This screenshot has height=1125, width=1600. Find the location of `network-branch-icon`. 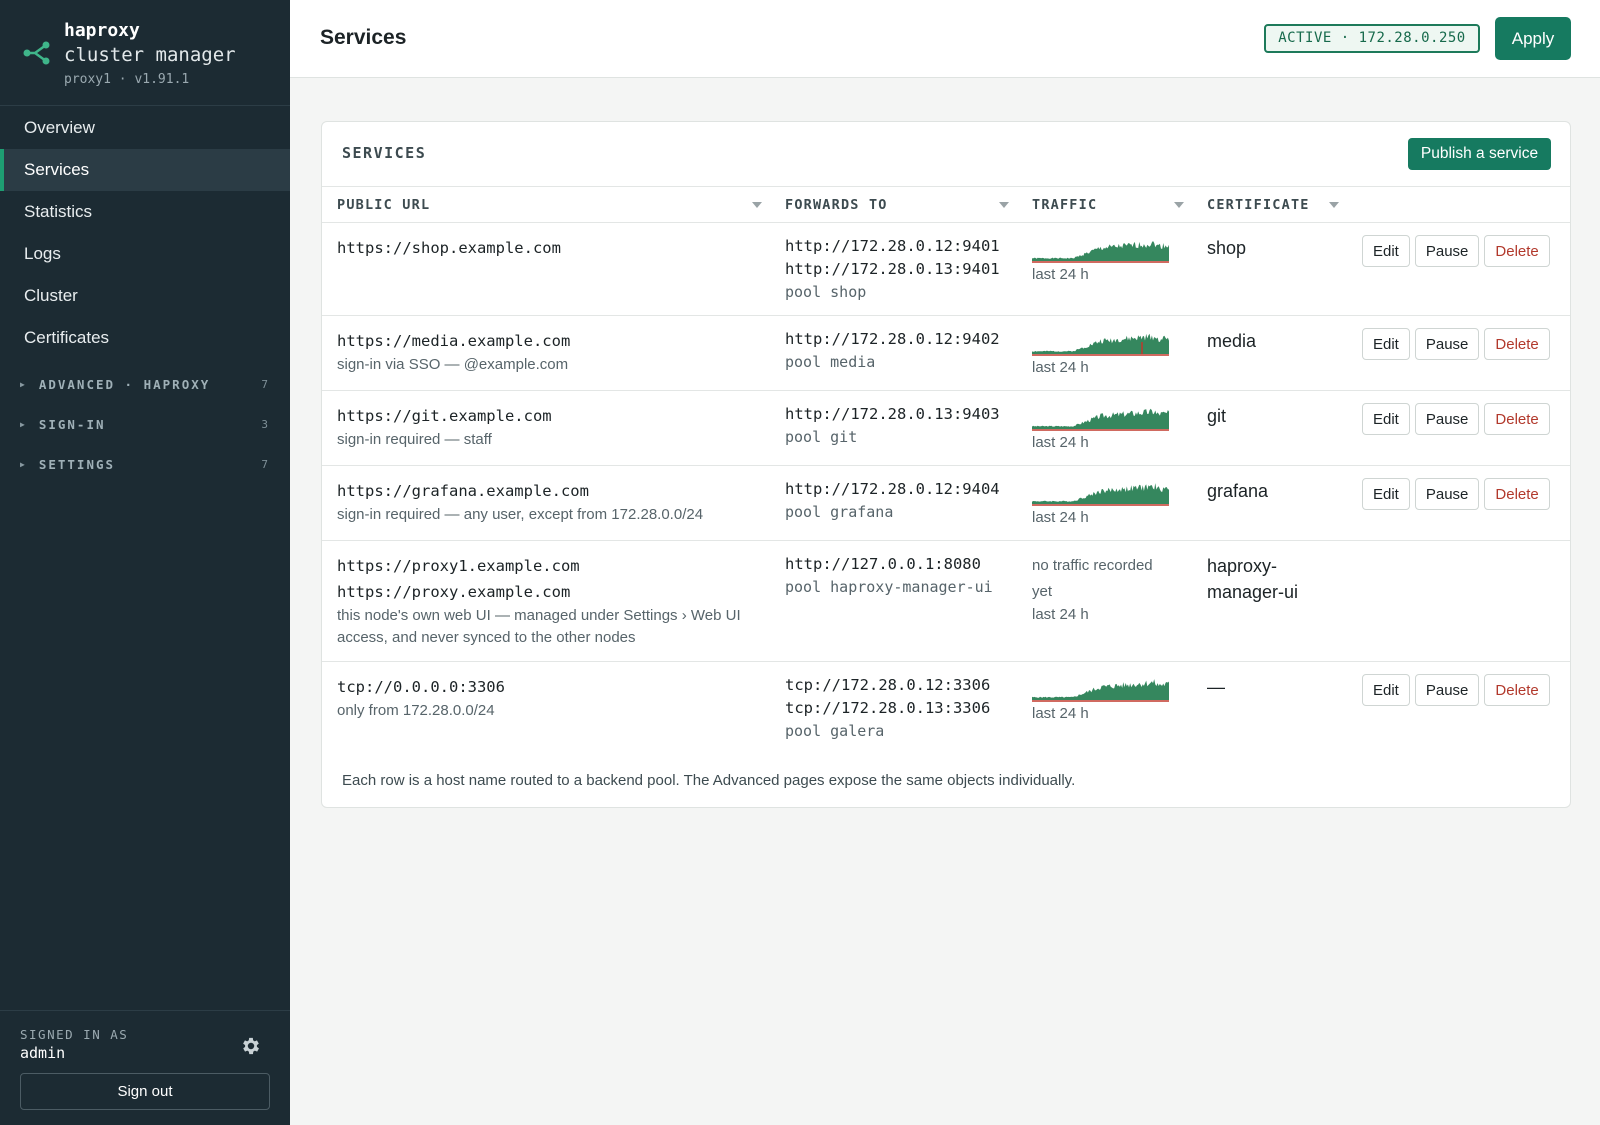

network-branch-icon is located at coordinates (36, 53).